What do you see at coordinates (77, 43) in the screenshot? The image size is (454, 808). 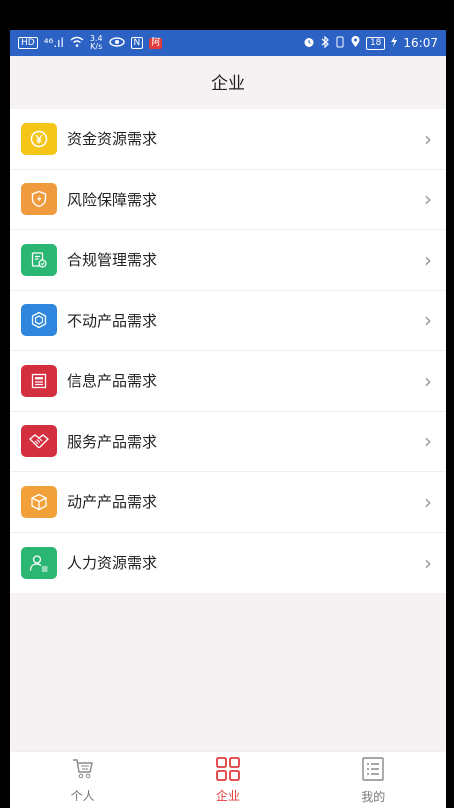 I see `wifi-icon` at bounding box center [77, 43].